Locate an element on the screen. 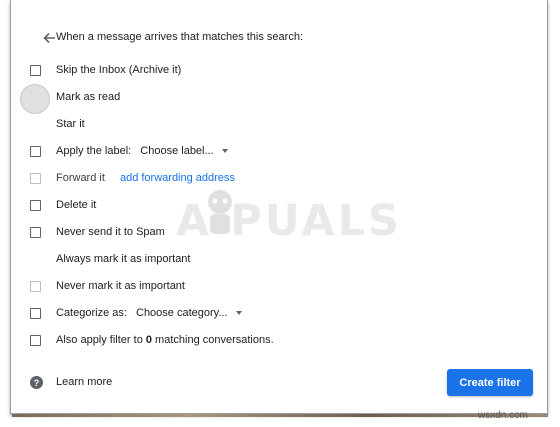  checkbox-never-important is located at coordinates (35, 286).